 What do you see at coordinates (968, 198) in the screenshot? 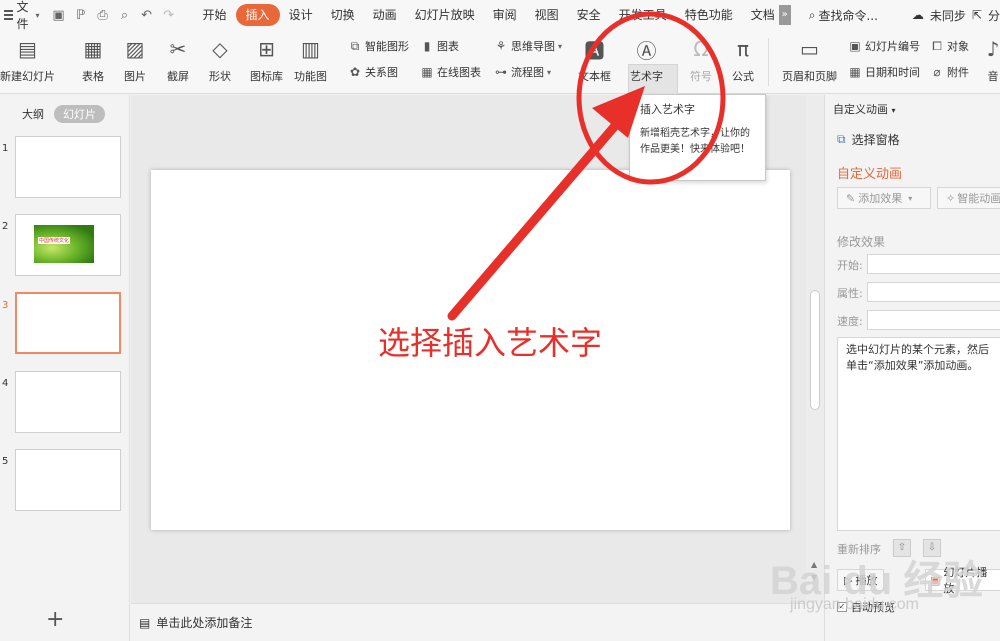
I see `smart-animation-button: ✧ 智能动画` at bounding box center [968, 198].